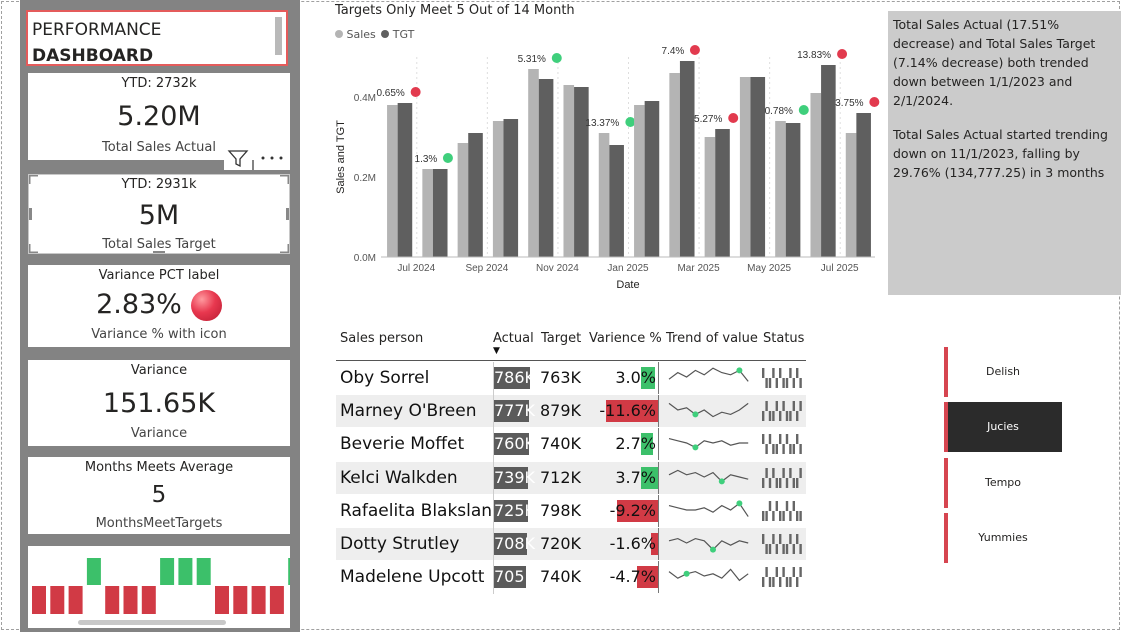  What do you see at coordinates (561, 377) in the screenshot?
I see `cell-target: 763K` at bounding box center [561, 377].